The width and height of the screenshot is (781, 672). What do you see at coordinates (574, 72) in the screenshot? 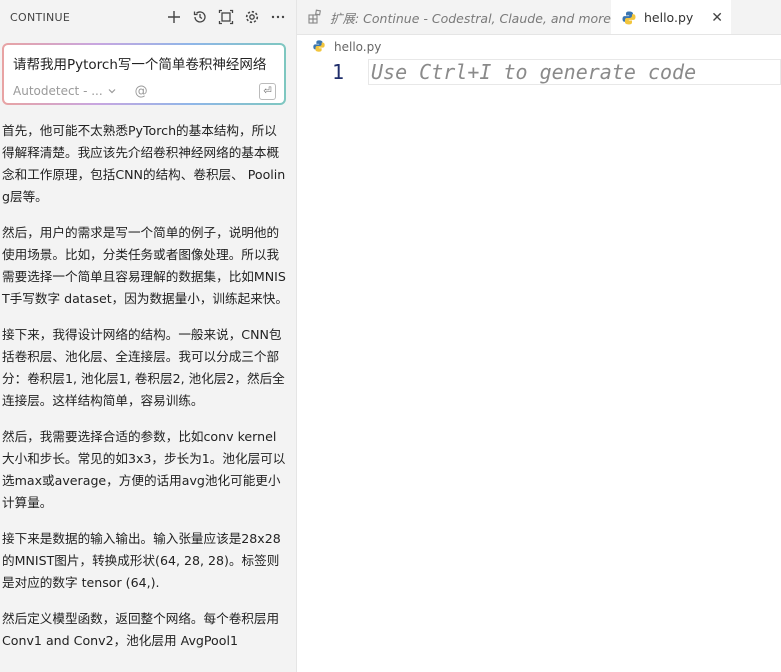
I see `editor-placeholder: Use Ctrl+I to generate code` at bounding box center [574, 72].